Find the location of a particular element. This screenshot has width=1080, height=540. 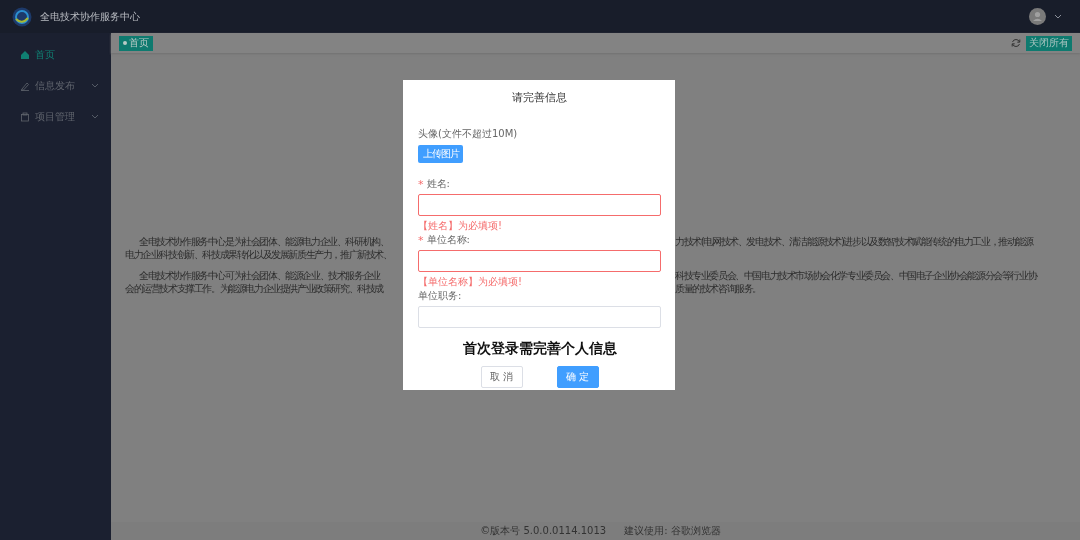

paragraph-text: 电力企业科技创新、科技成果转化以及发展新质生产力，推广新技术、 is located at coordinates (259, 254).